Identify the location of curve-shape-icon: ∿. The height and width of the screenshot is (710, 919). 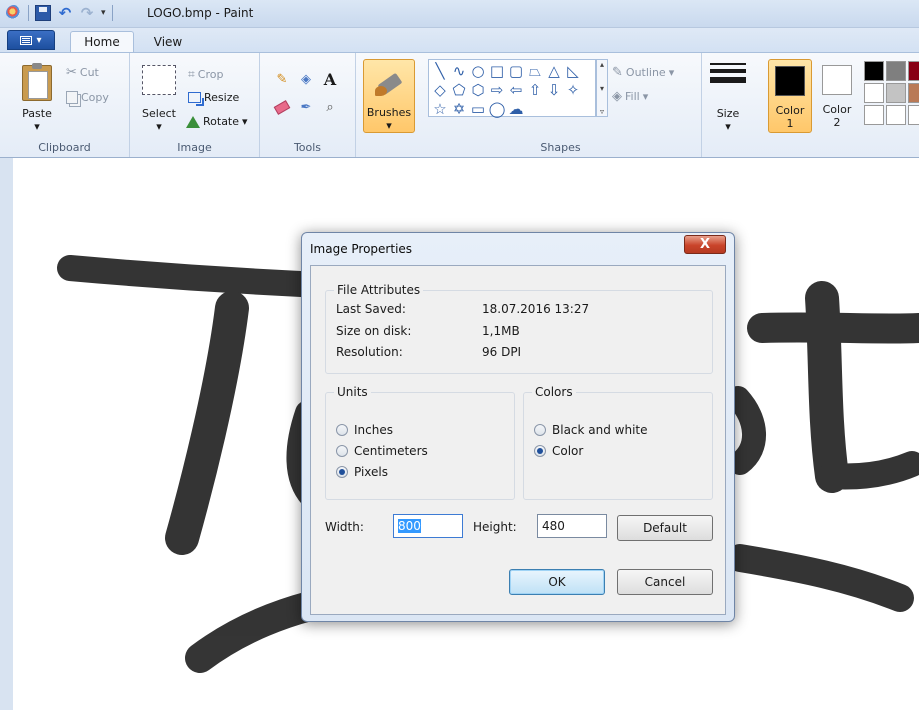
(459, 71).